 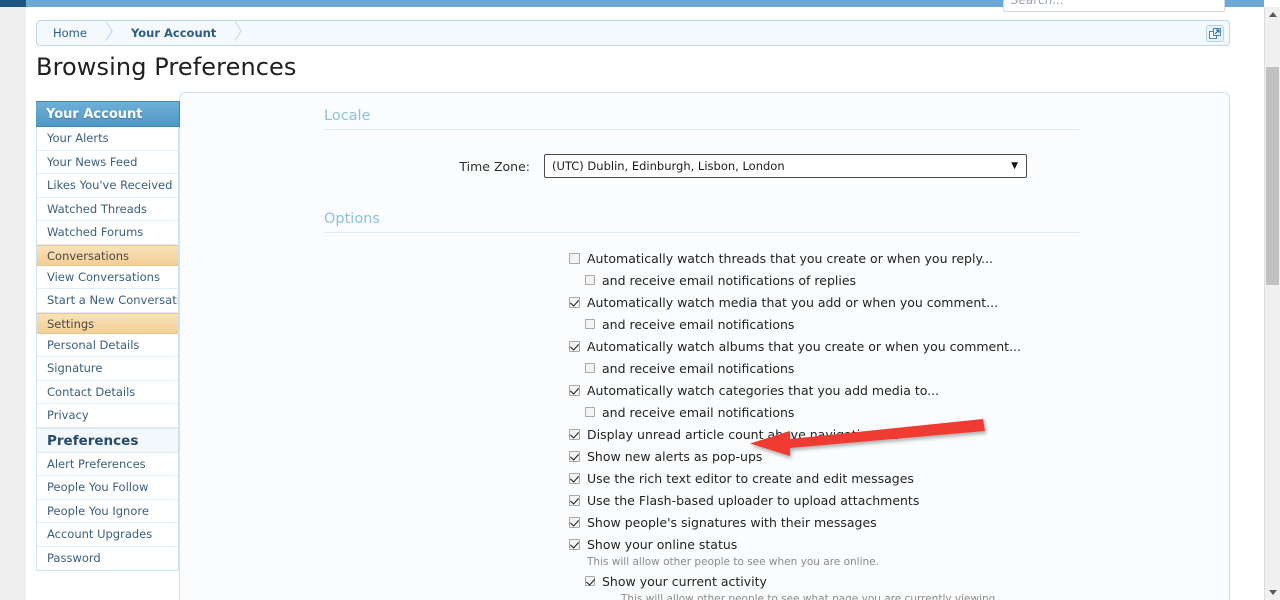 What do you see at coordinates (574, 478) in the screenshot?
I see `checkbox-use-the-rich-text-editor-to-create-and-edit-mess` at bounding box center [574, 478].